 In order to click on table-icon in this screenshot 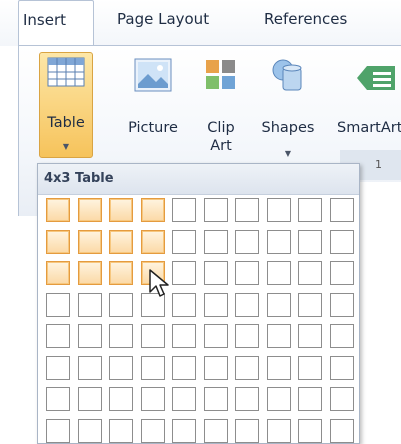, I will do `click(66, 75)`.